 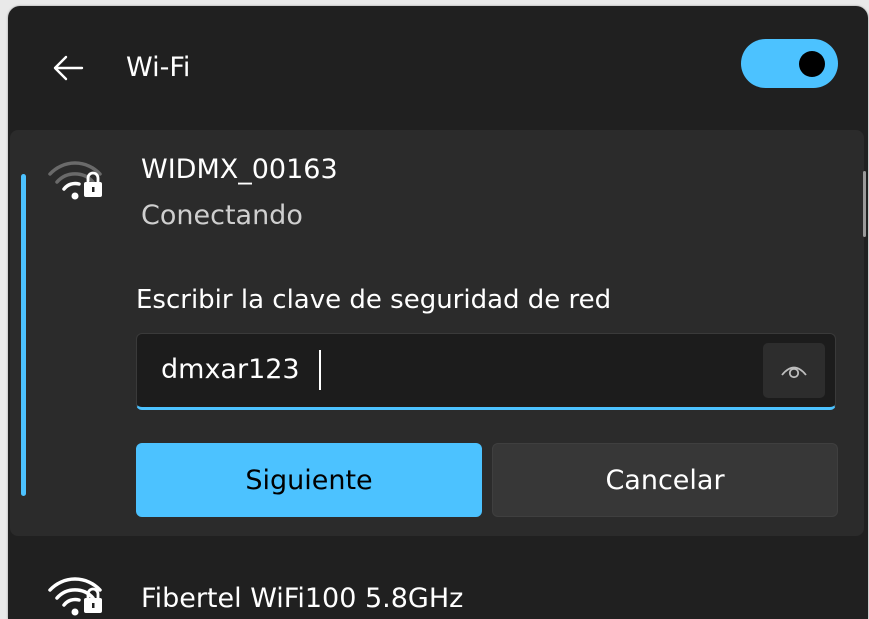 What do you see at coordinates (486, 371) in the screenshot?
I see `password-field: dmxar123` at bounding box center [486, 371].